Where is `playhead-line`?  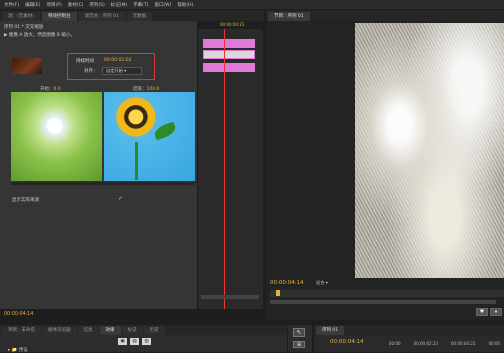 playhead-line is located at coordinates (224, 169).